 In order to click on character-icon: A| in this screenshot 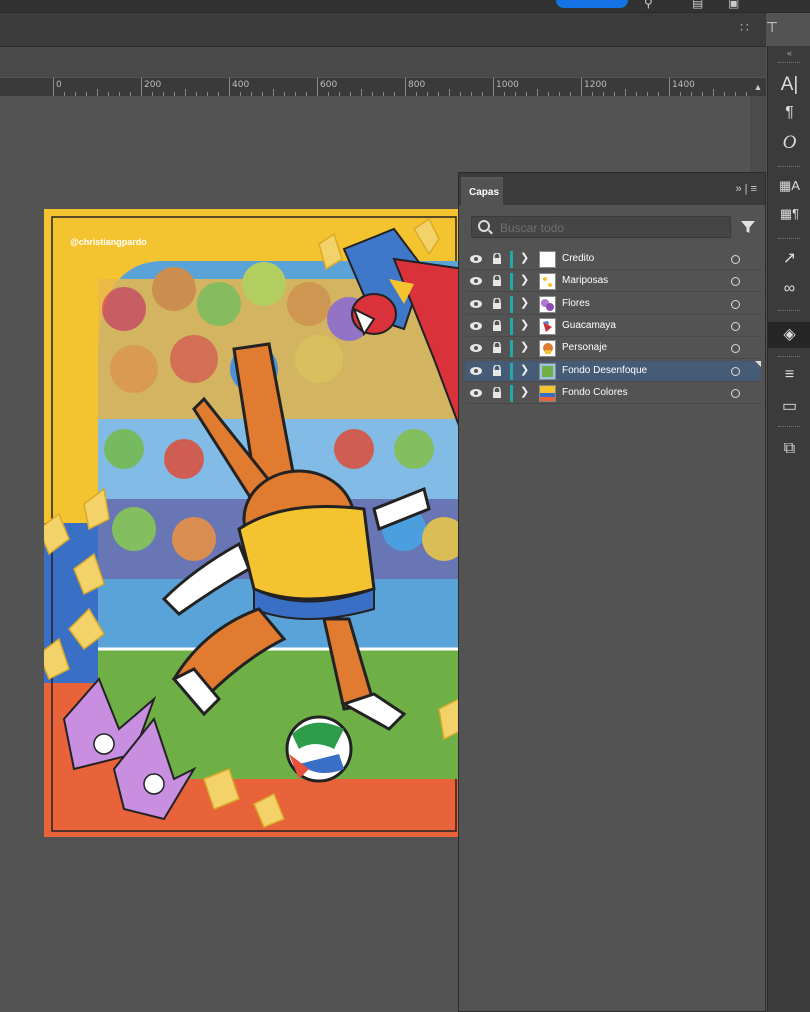, I will do `click(789, 85)`.